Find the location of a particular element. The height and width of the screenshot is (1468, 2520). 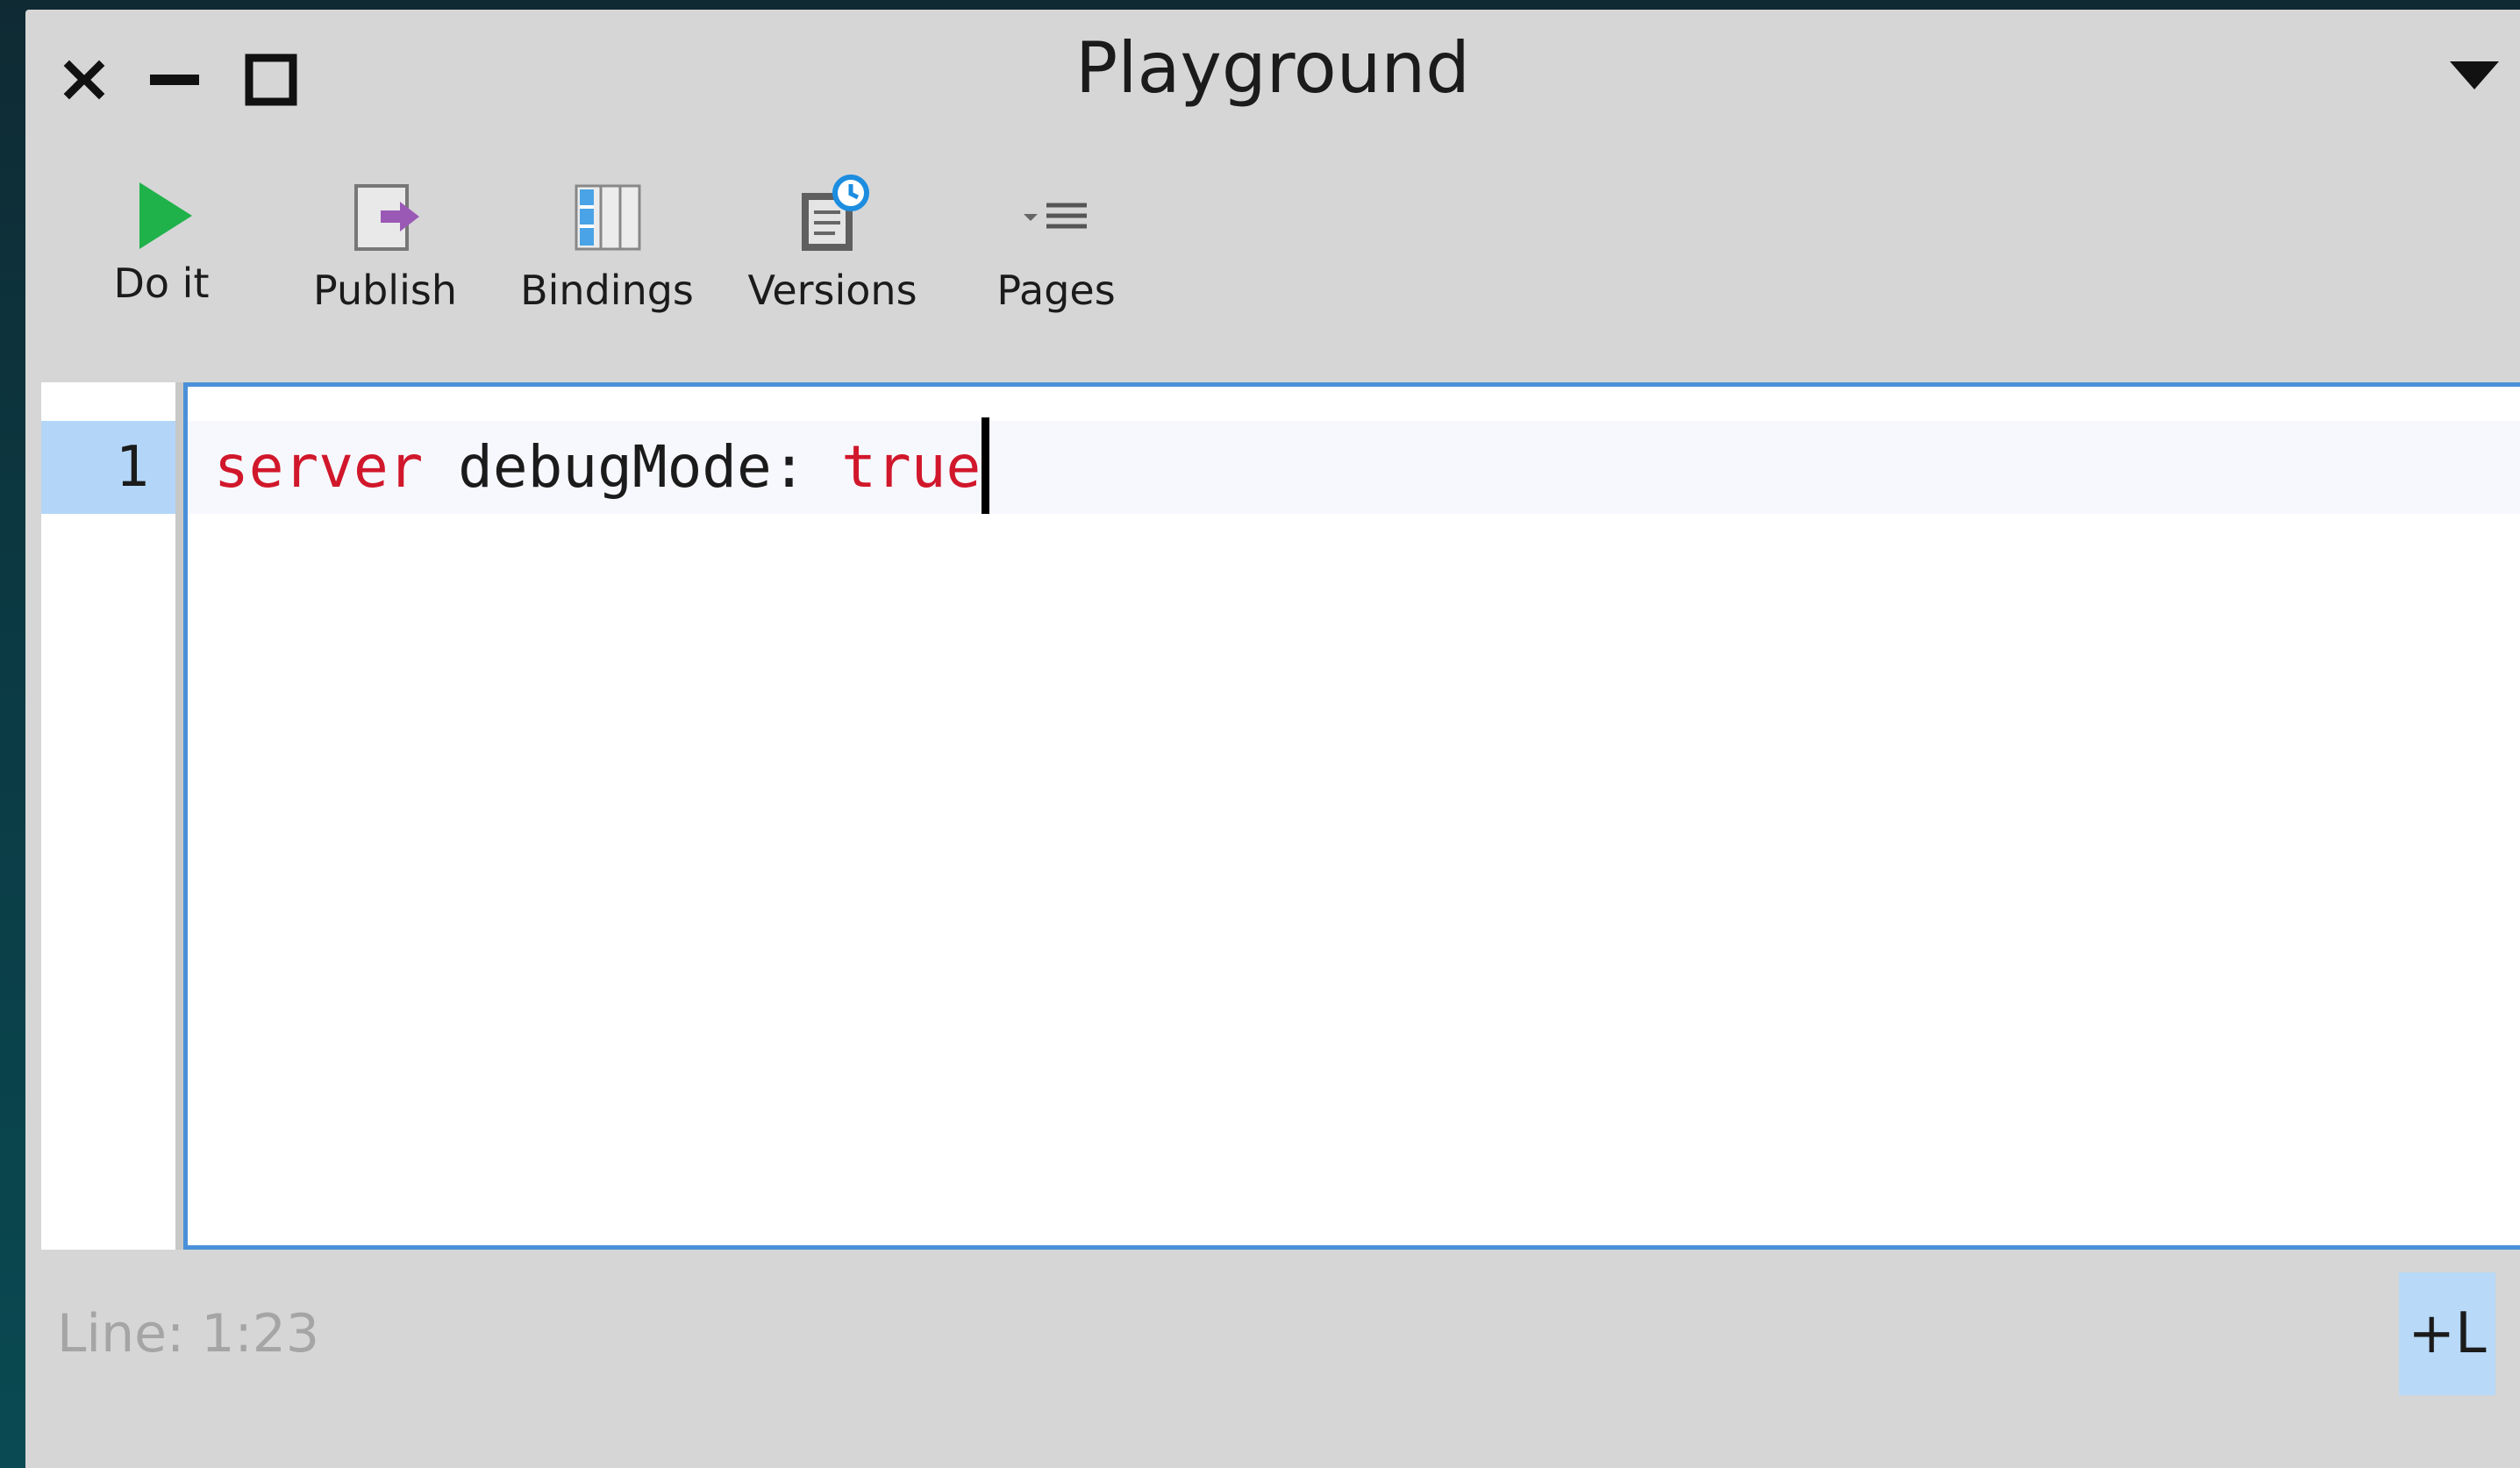

publish-button: Publish is located at coordinates (385, 251).